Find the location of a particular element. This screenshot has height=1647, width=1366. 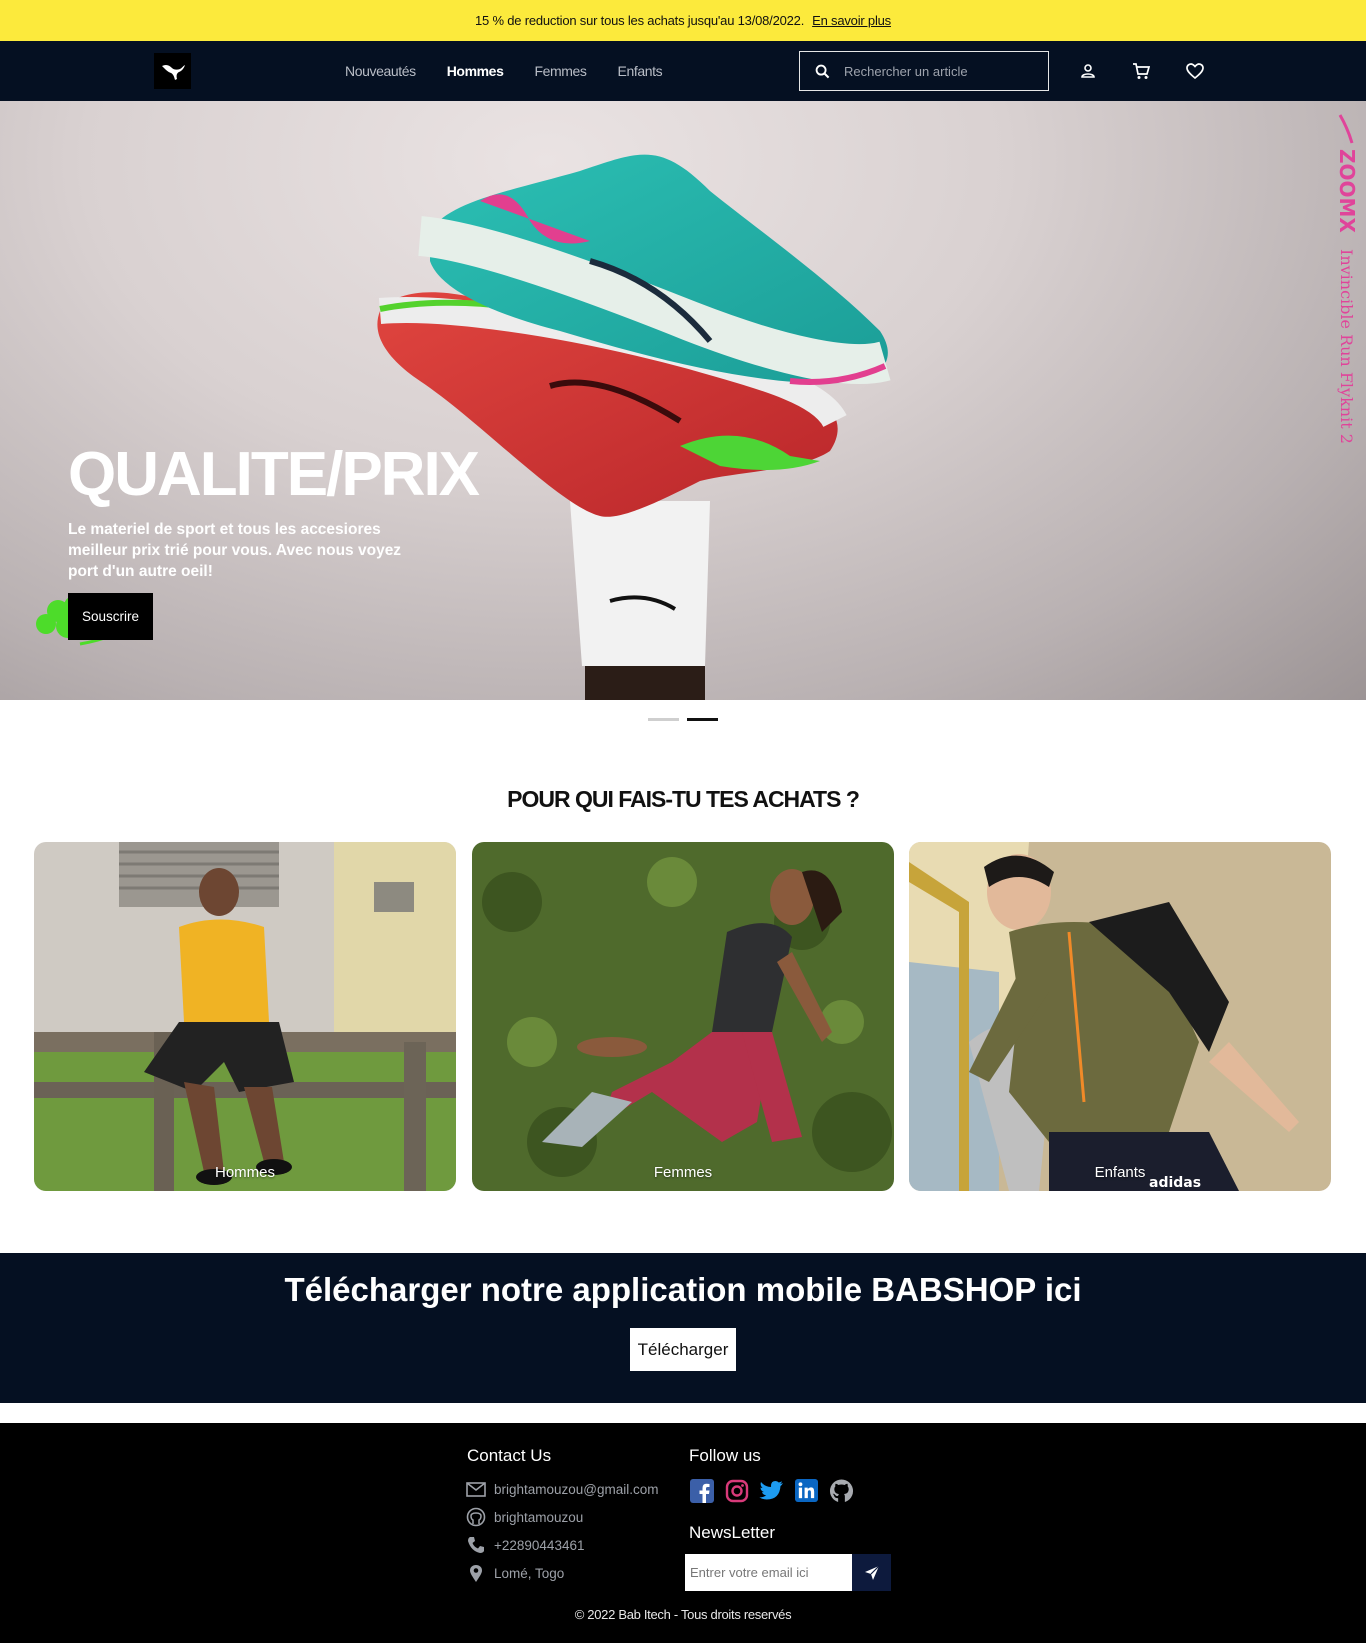

vertical-product-text: Invincible Run Flyknit 2 is located at coordinates (1346, 346).